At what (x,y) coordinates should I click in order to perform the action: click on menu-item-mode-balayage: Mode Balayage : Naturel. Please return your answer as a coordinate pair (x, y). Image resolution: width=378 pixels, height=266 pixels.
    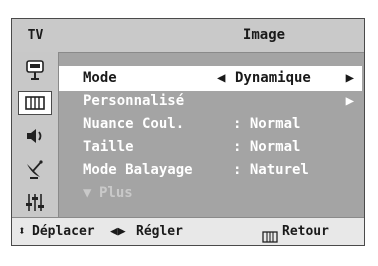
    Looking at the image, I should click on (210, 170).